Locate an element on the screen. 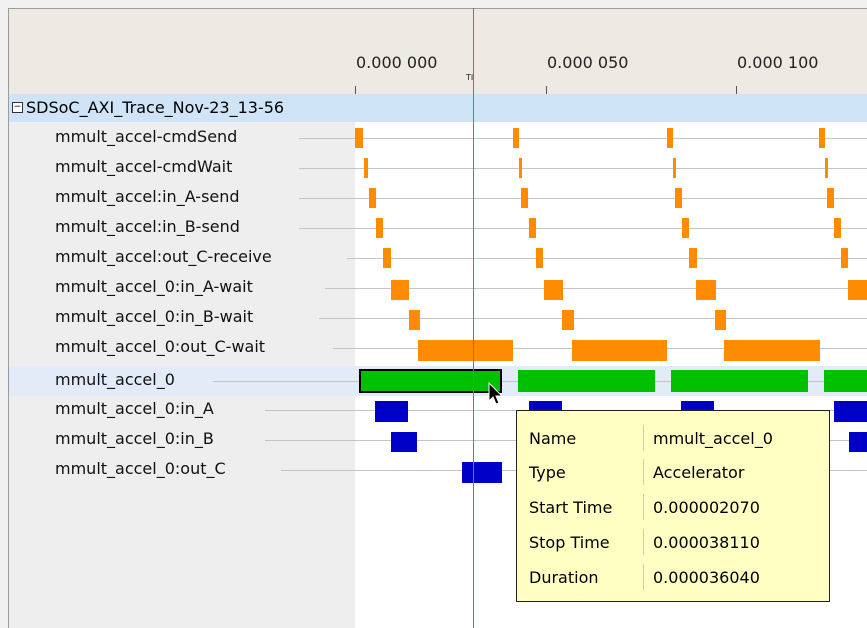 This screenshot has height=628, width=867. trace-row-label: mmult_accel_0 is located at coordinates (115, 379).